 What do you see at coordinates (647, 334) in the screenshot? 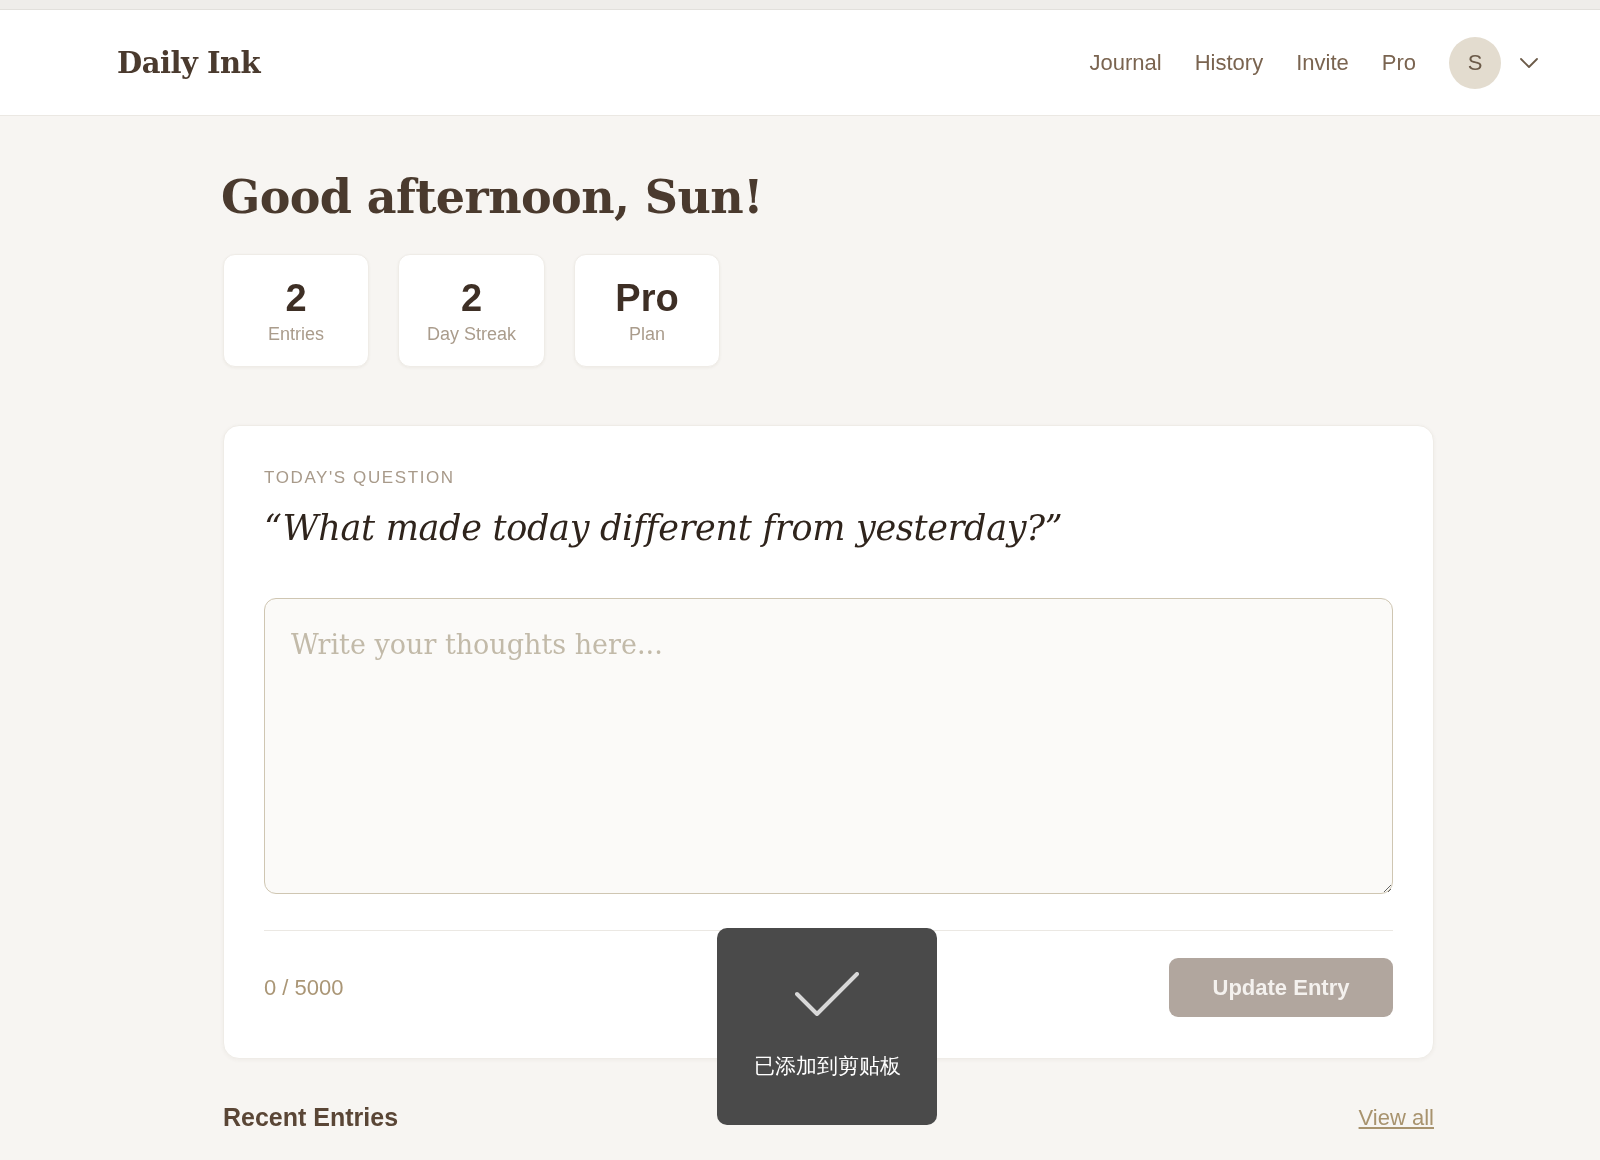
I see `stat-label: Plan` at bounding box center [647, 334].